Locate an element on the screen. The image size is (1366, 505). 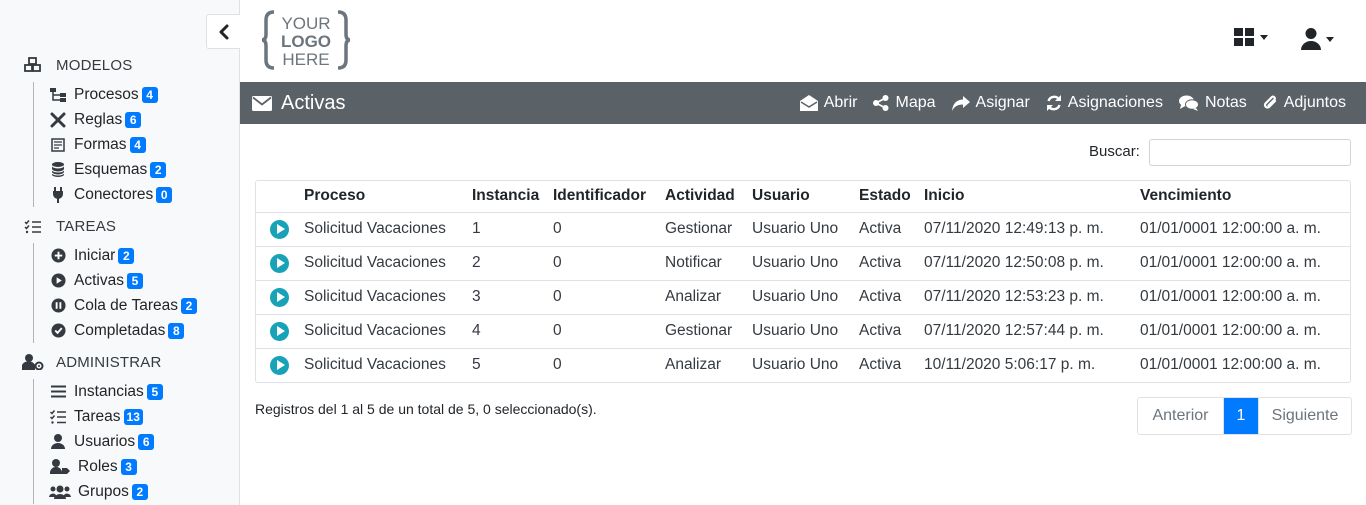
sidebar-item-grupos: Grupos 2 is located at coordinates (133, 491).